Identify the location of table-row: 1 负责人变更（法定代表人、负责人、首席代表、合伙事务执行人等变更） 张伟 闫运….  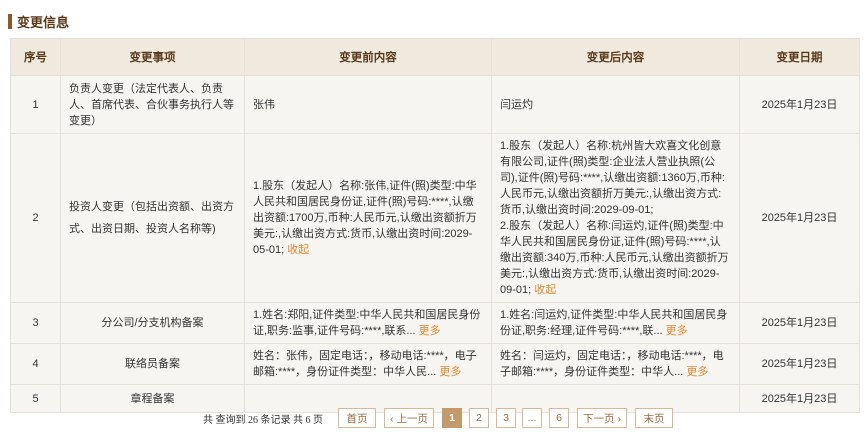
(435, 104).